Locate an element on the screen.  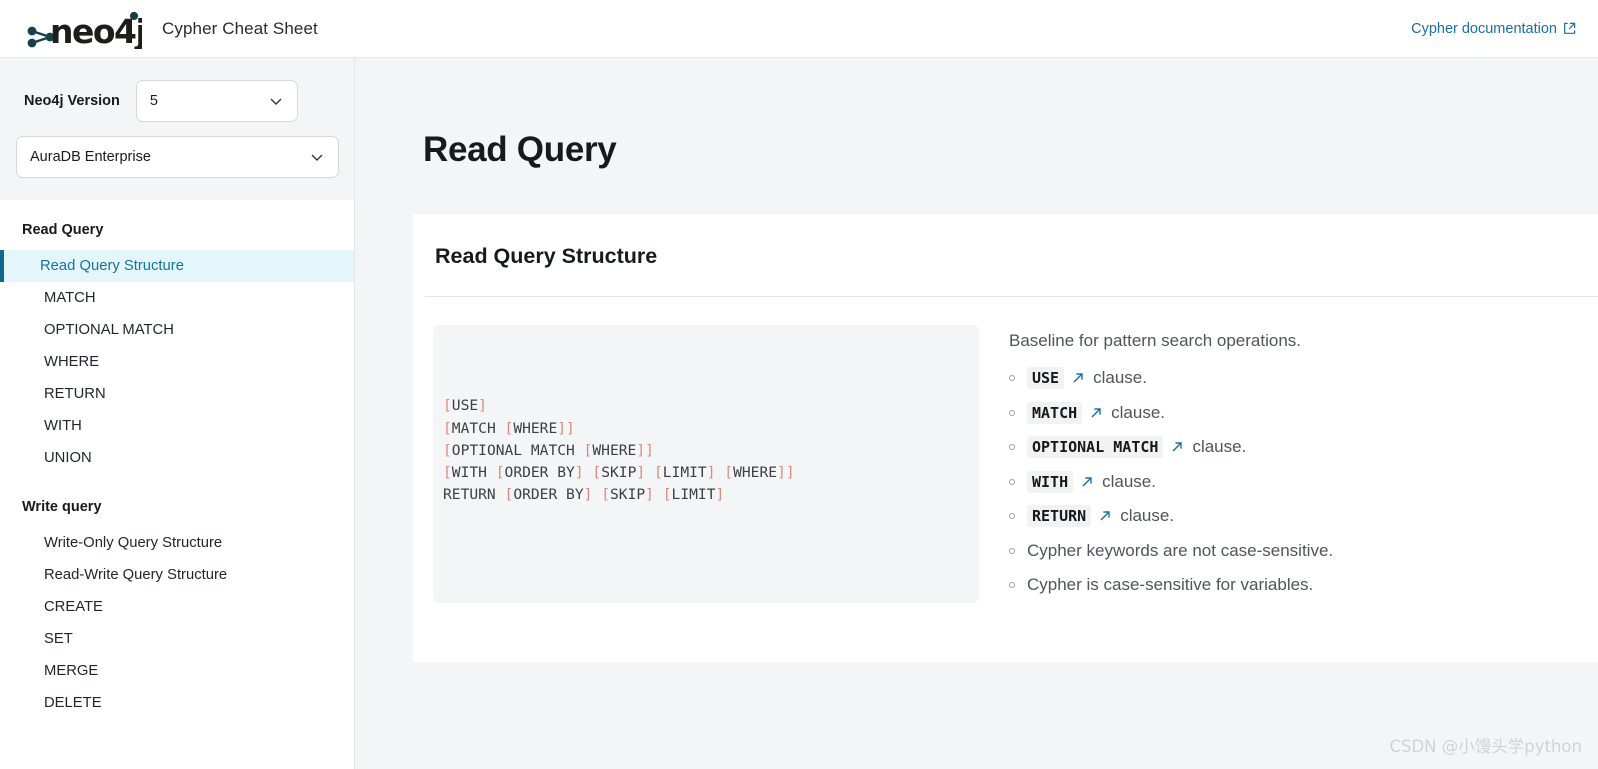
card-heading: Read Query Structure is located at coordinates (546, 256).